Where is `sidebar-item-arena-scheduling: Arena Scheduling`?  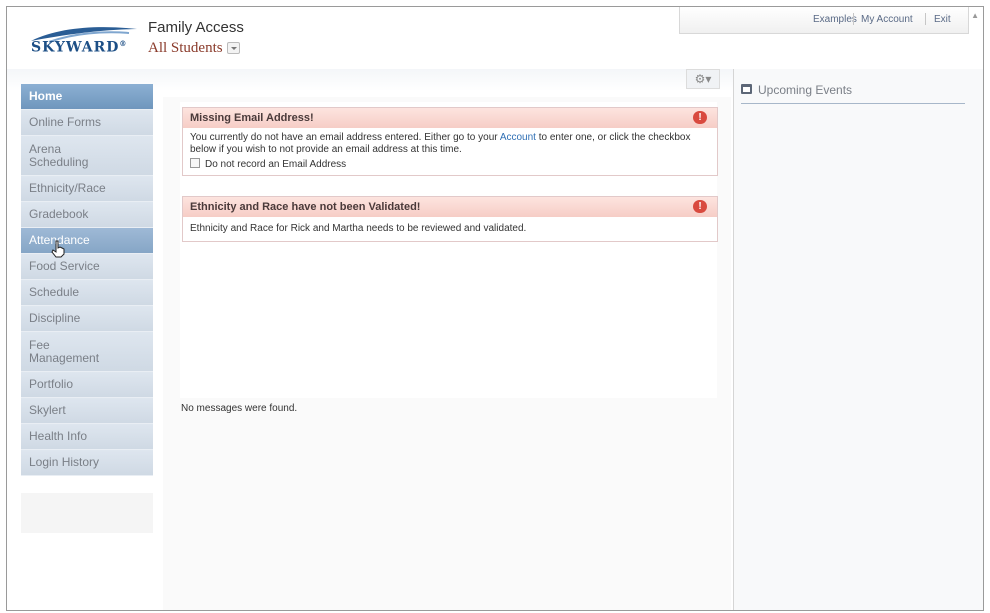 sidebar-item-arena-scheduling: Arena Scheduling is located at coordinates (87, 156).